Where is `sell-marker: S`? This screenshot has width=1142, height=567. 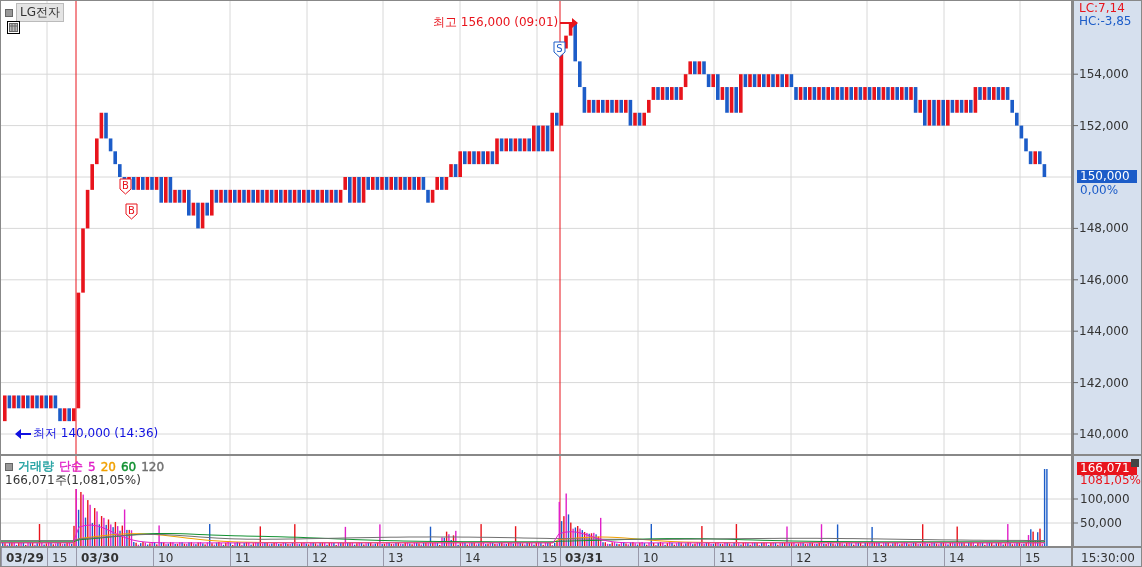 sell-marker: S is located at coordinates (559, 49).